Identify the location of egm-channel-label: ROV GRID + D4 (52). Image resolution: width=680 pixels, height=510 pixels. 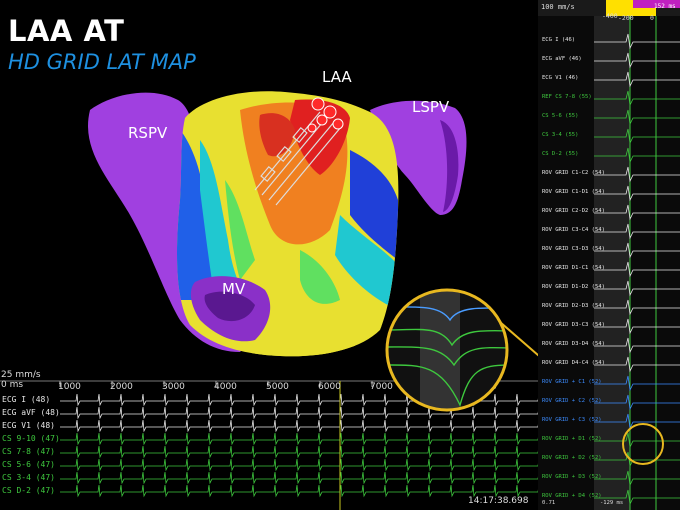
(572, 496).